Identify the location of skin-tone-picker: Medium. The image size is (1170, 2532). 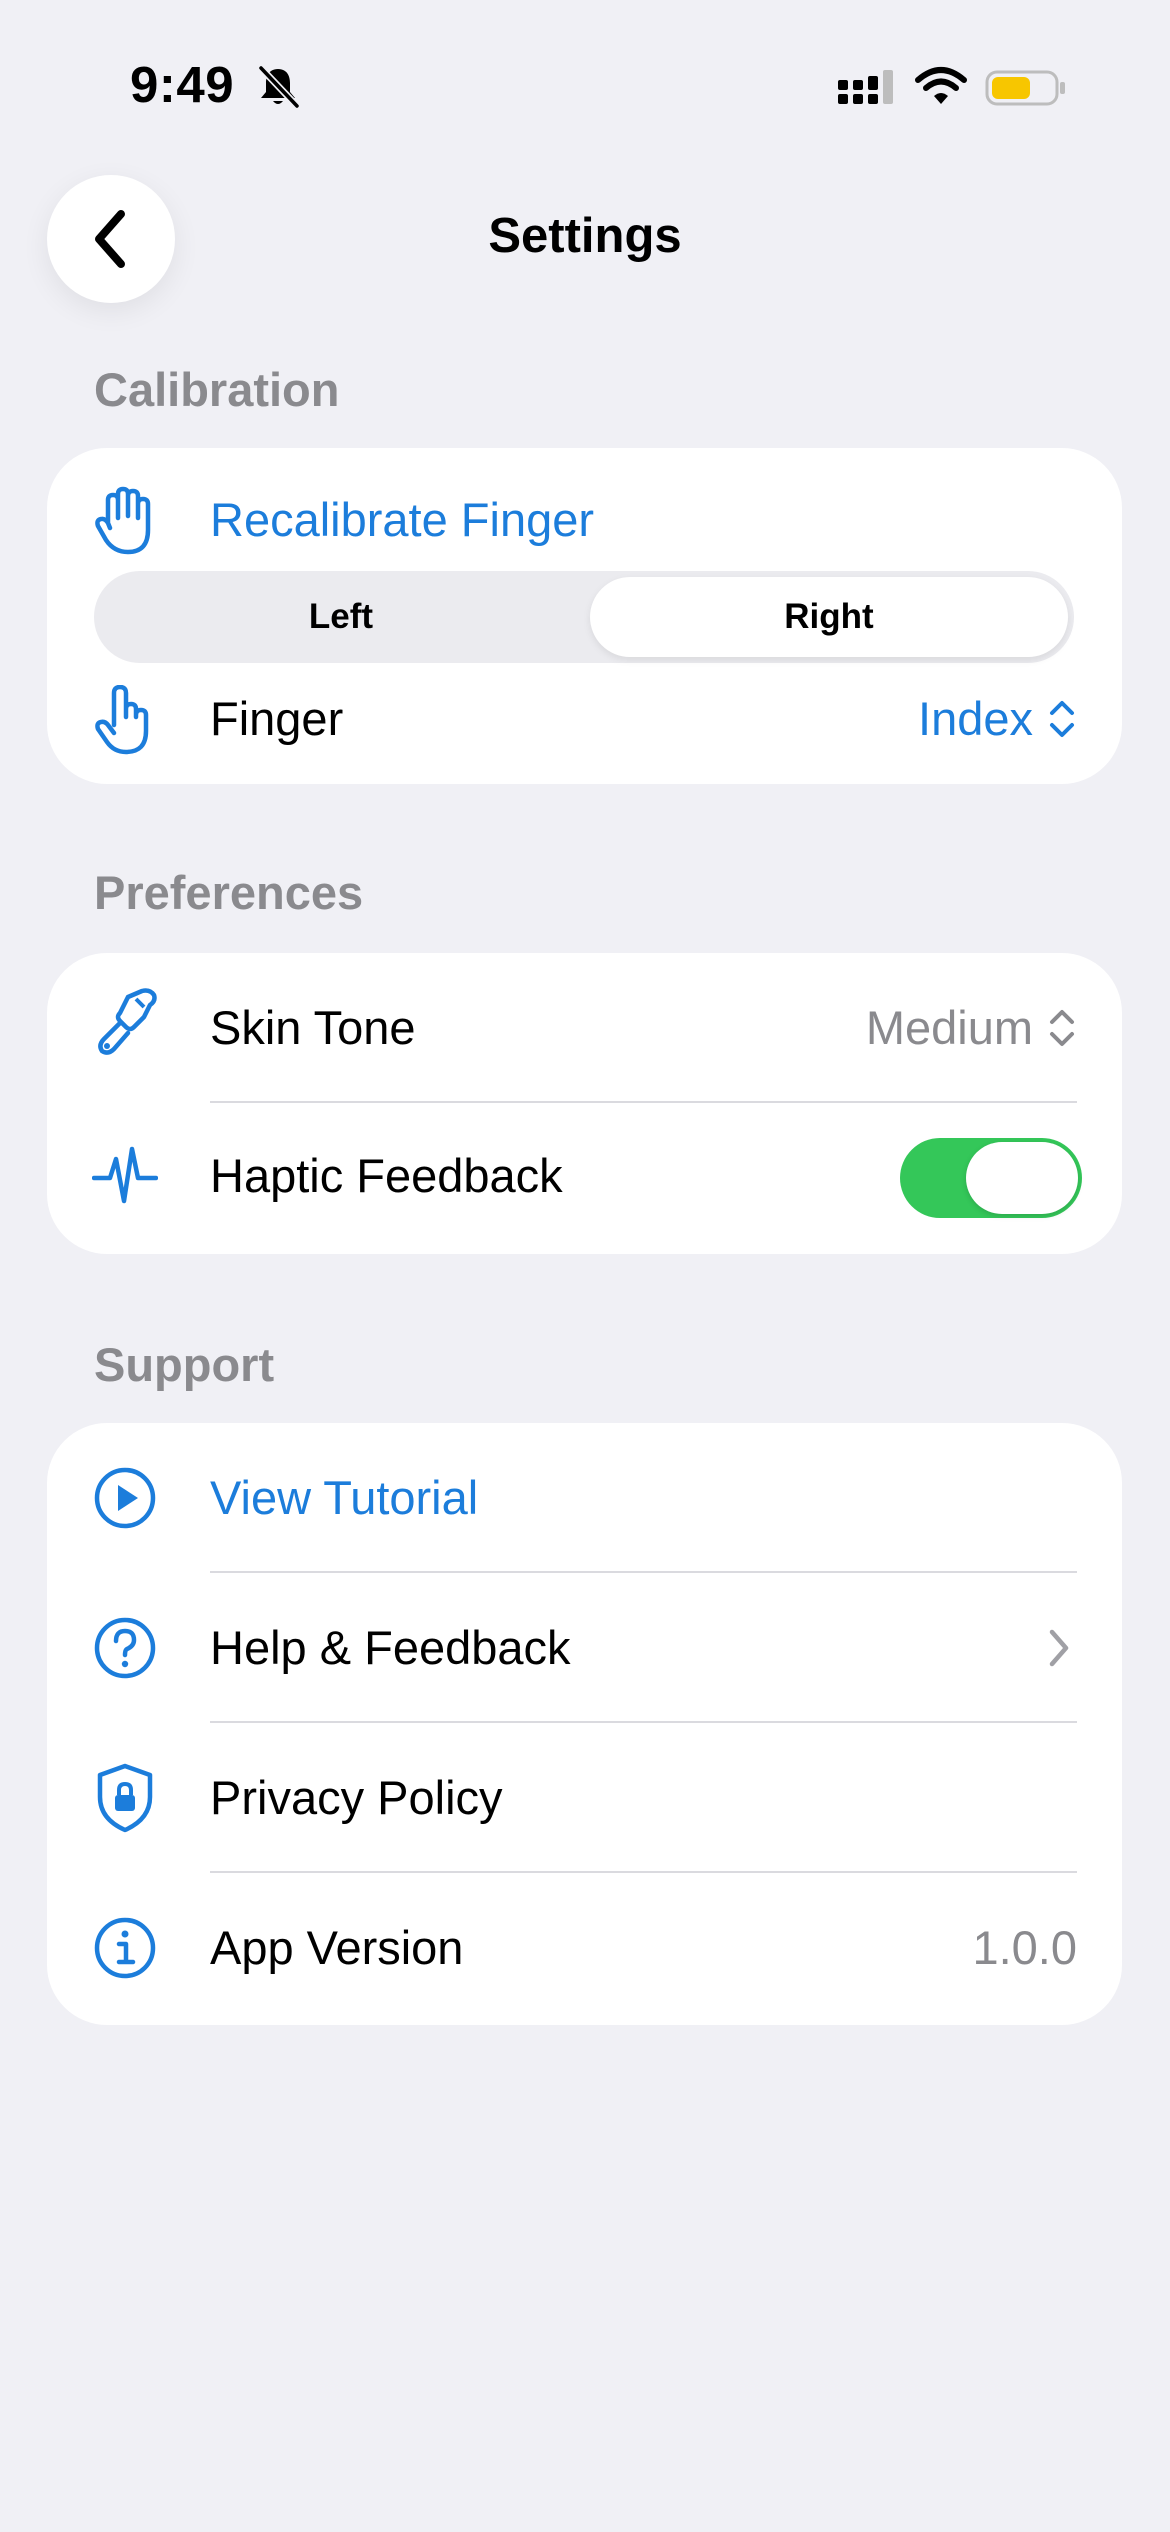
(971, 1028).